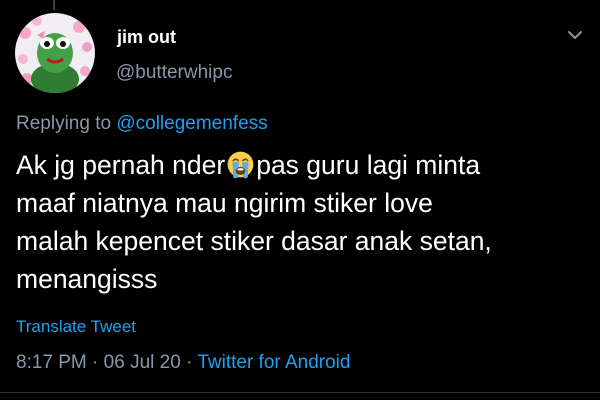 This screenshot has height=400, width=600. Describe the element at coordinates (174, 73) in the screenshot. I see `user-handle: @butterwhipc` at that location.